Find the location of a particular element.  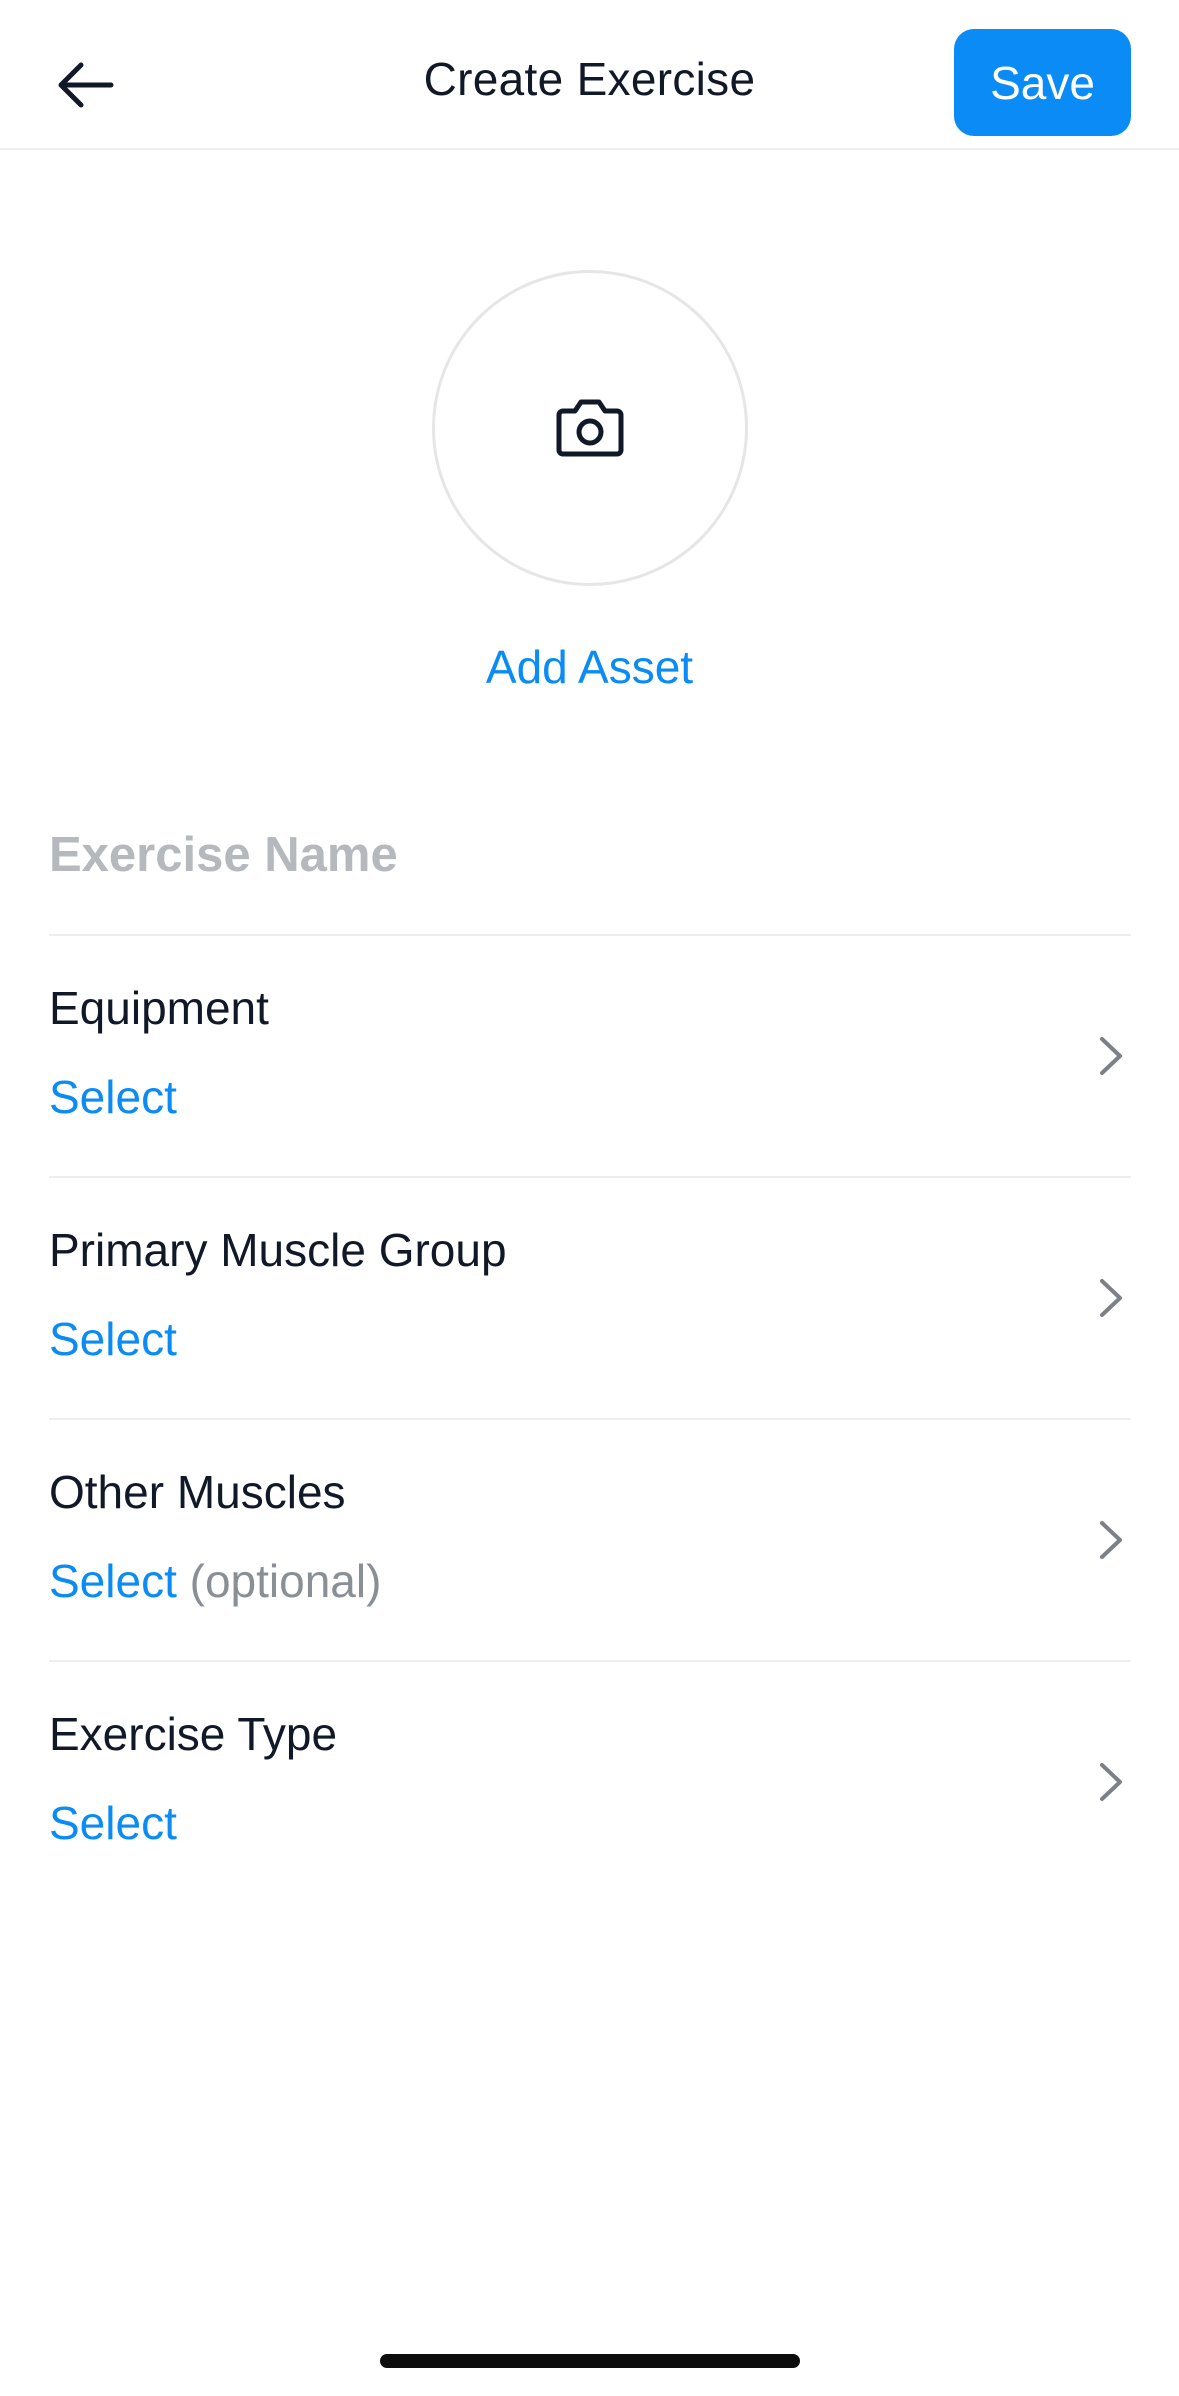

add-asset-link: Add Asset is located at coordinates (589, 667).